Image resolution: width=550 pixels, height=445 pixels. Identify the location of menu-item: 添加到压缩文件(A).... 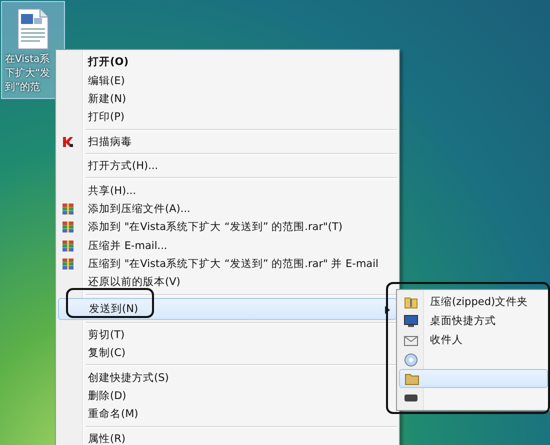
(227, 209).